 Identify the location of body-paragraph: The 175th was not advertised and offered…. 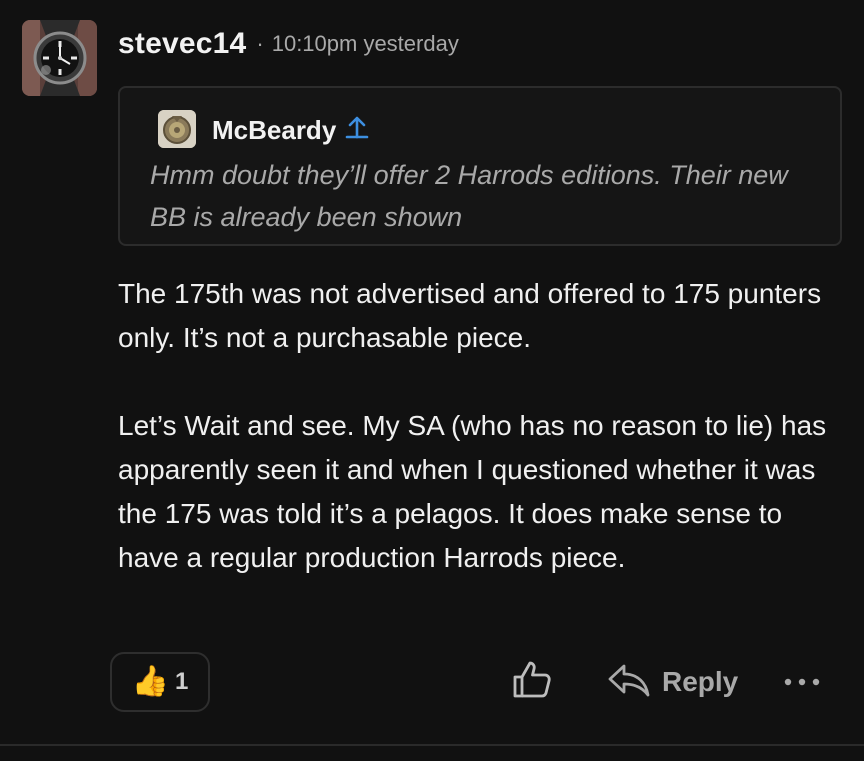
(470, 315).